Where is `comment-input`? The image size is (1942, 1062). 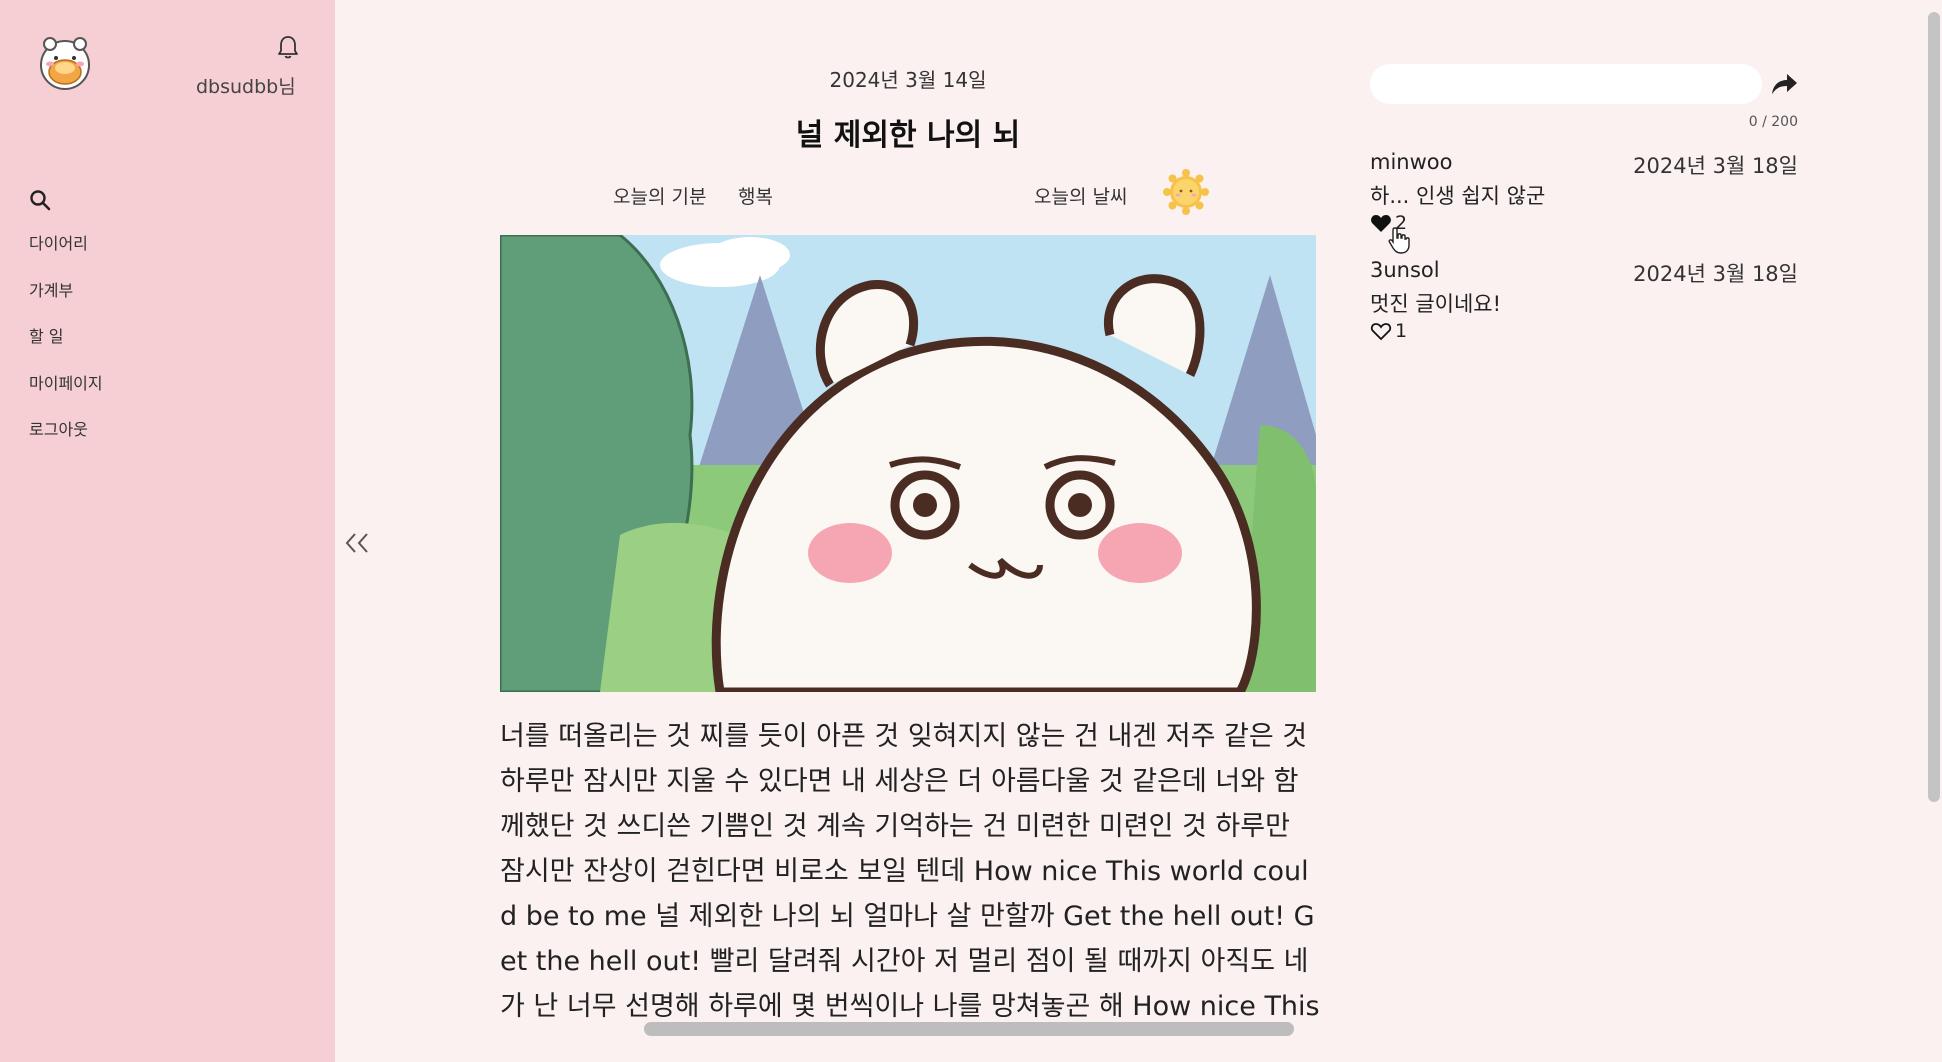 comment-input is located at coordinates (1566, 84).